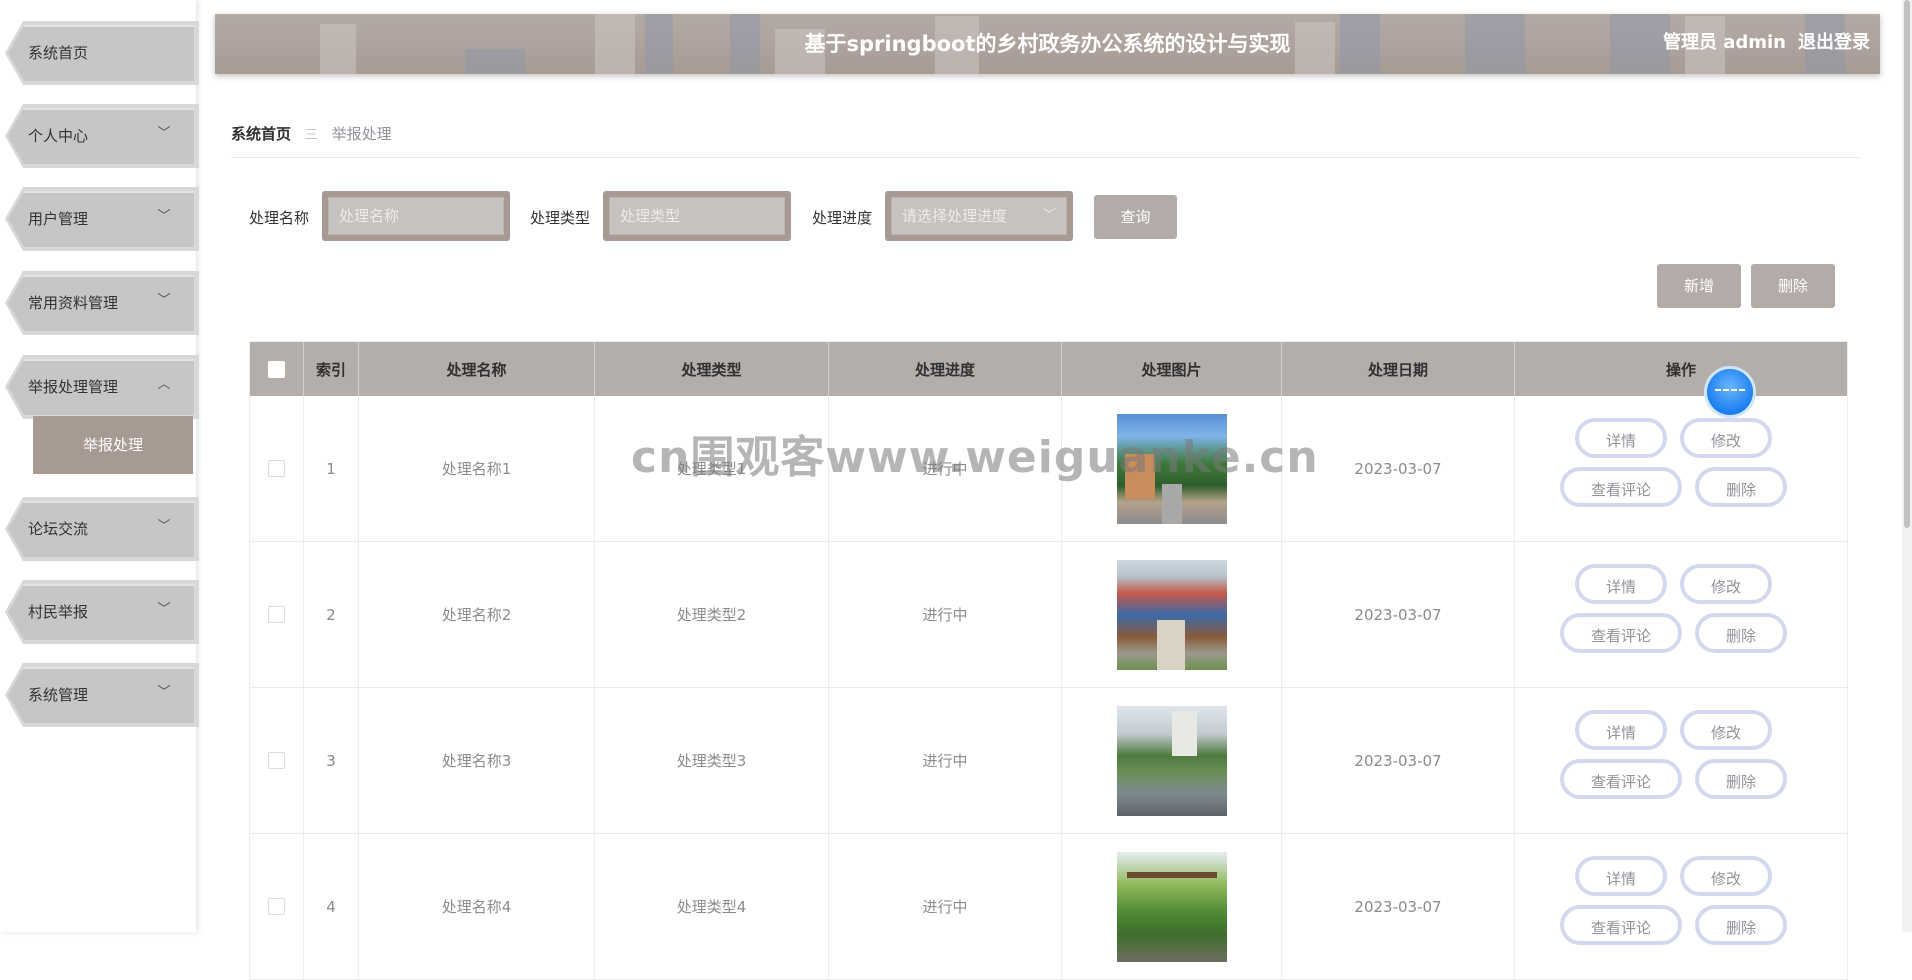 Image resolution: width=1912 pixels, height=980 pixels. I want to click on type-search-input, so click(697, 216).